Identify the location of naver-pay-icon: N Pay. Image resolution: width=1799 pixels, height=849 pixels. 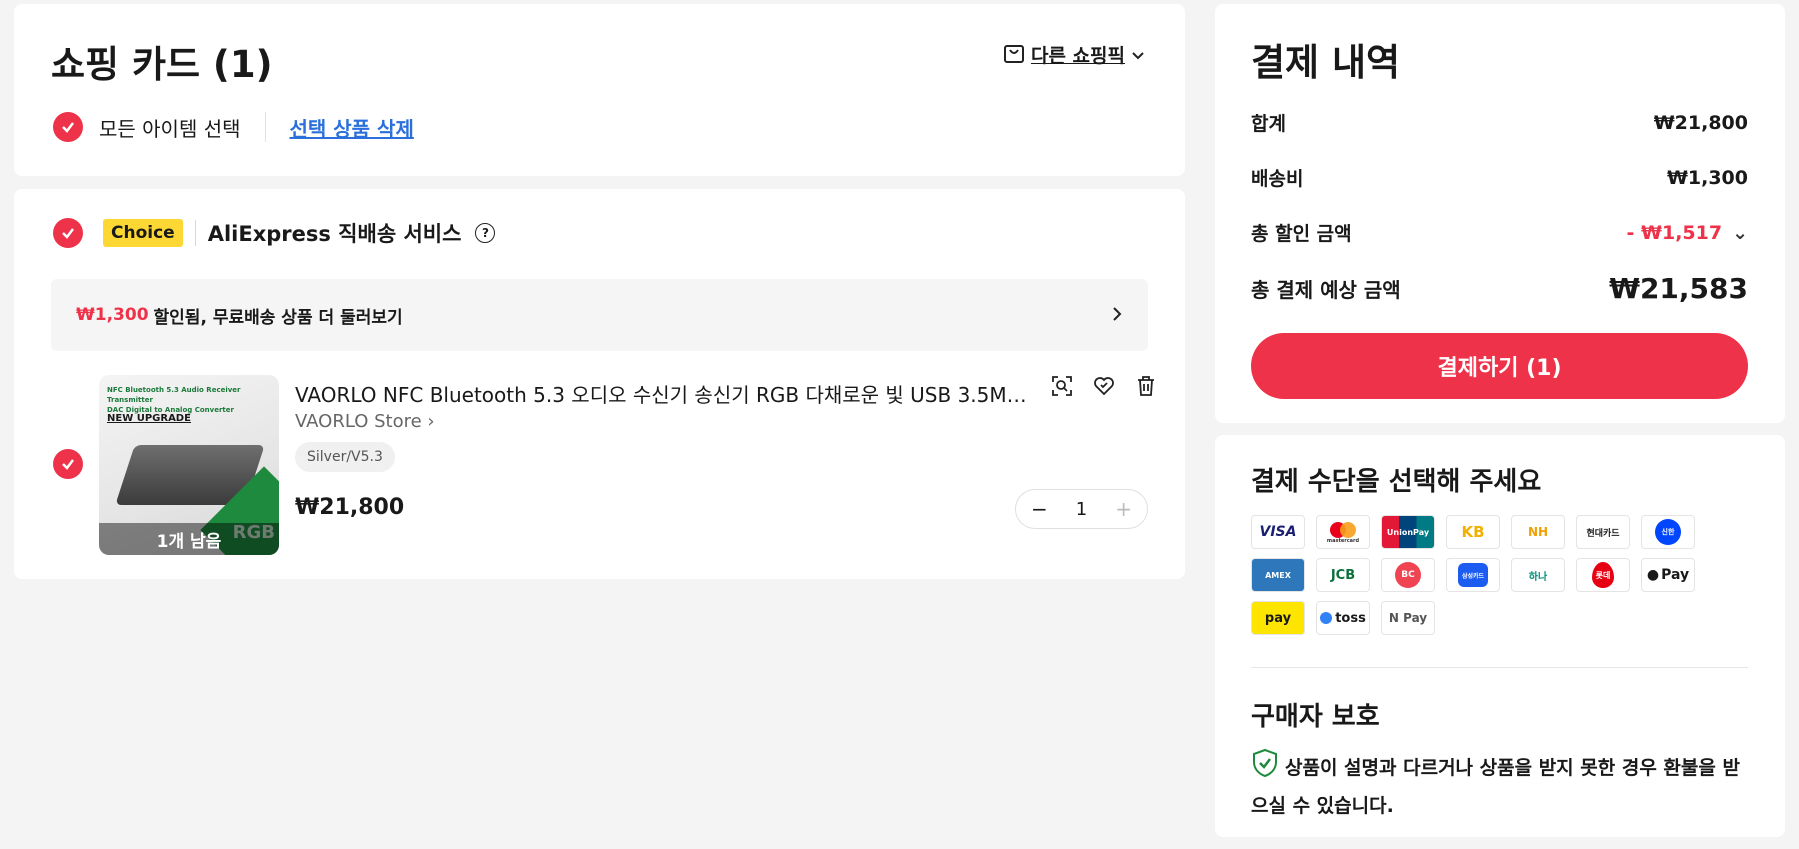
(1408, 618).